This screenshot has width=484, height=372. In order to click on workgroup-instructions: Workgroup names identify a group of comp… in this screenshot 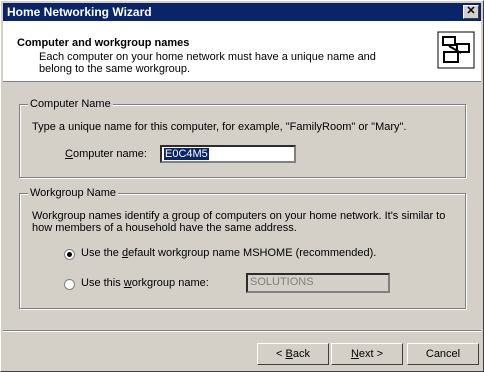, I will do `click(239, 222)`.